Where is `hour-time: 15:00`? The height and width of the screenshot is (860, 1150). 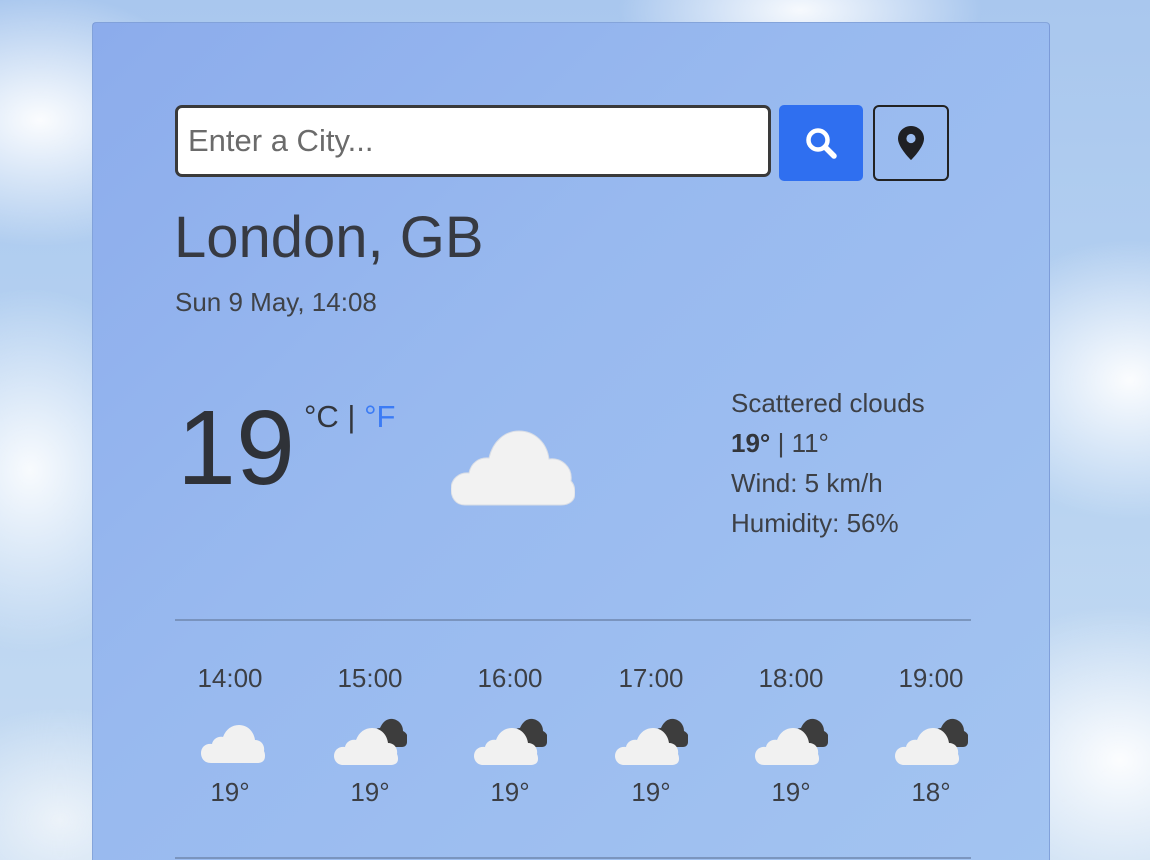 hour-time: 15:00 is located at coordinates (370, 678).